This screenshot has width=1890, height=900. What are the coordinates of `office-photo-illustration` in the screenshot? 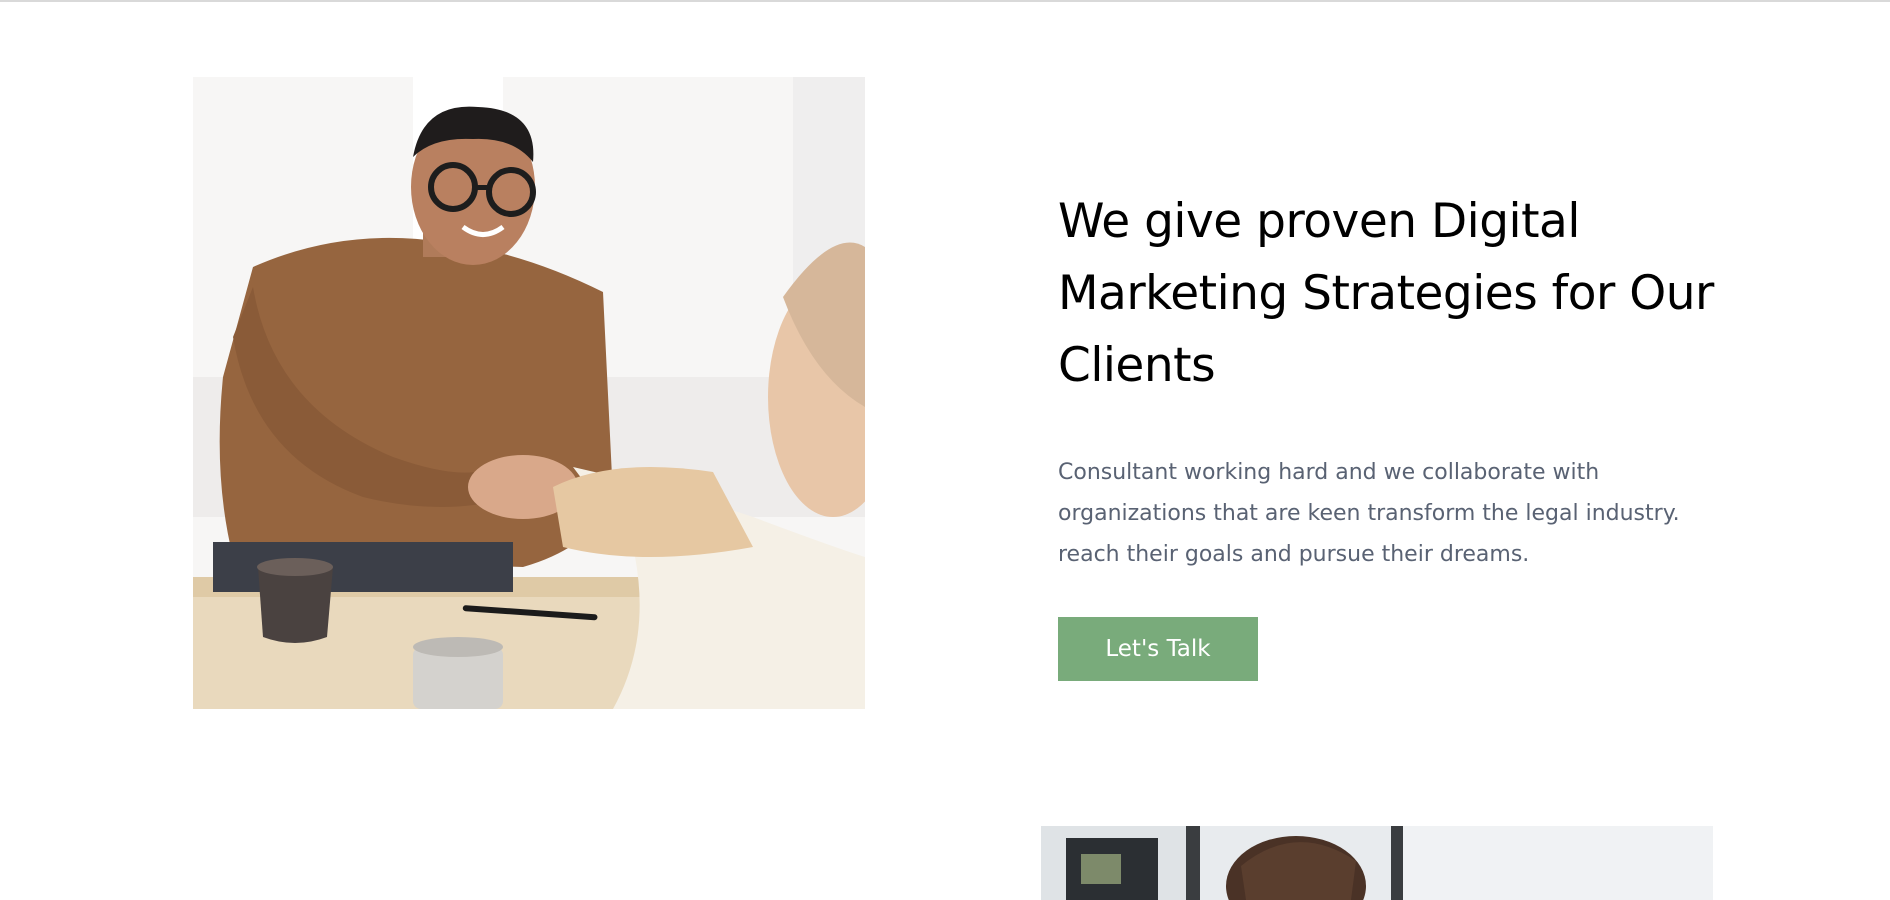 It's located at (1377, 863).